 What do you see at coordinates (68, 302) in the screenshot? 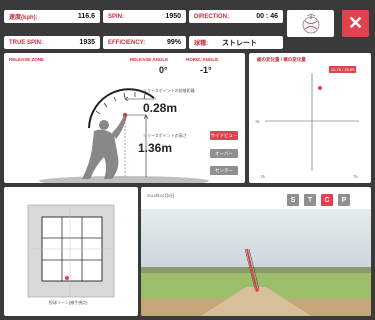
I see `strike-zone-label: 投球ゾーン(捕手視点)` at bounding box center [68, 302].